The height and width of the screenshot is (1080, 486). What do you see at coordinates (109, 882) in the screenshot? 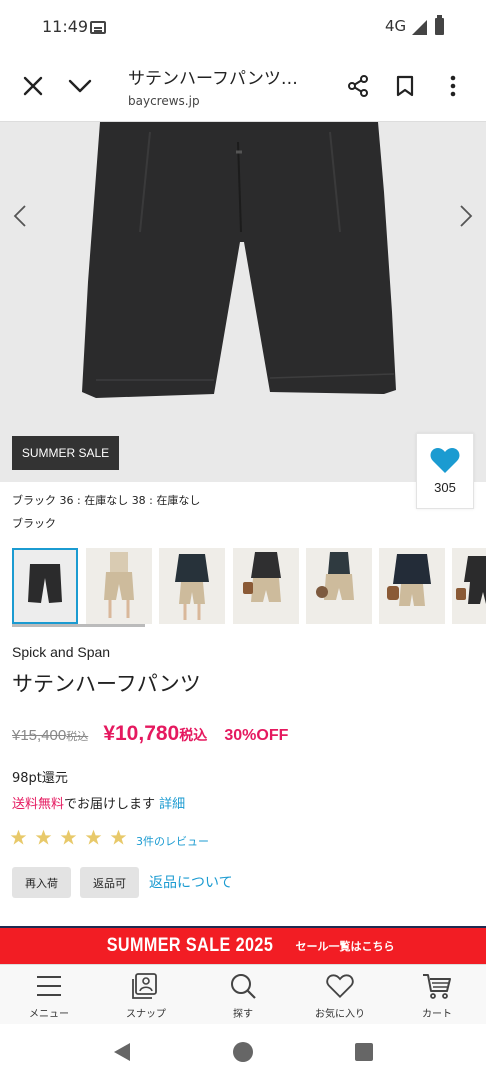
I see `returnable-tag: 返品可` at bounding box center [109, 882].